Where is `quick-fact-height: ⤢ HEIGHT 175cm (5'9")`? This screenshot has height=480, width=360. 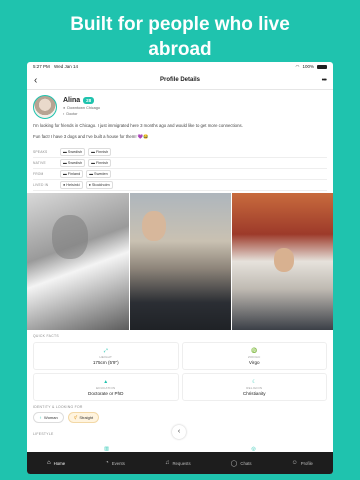 quick-fact-height: ⤢ HEIGHT 175cm (5'9") is located at coordinates (106, 356).